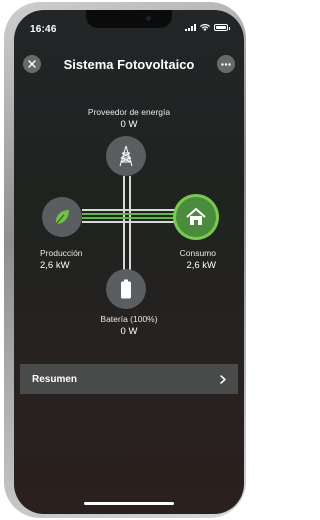  Describe the element at coordinates (129, 331) in the screenshot. I see `battery-value: 0 W` at that location.